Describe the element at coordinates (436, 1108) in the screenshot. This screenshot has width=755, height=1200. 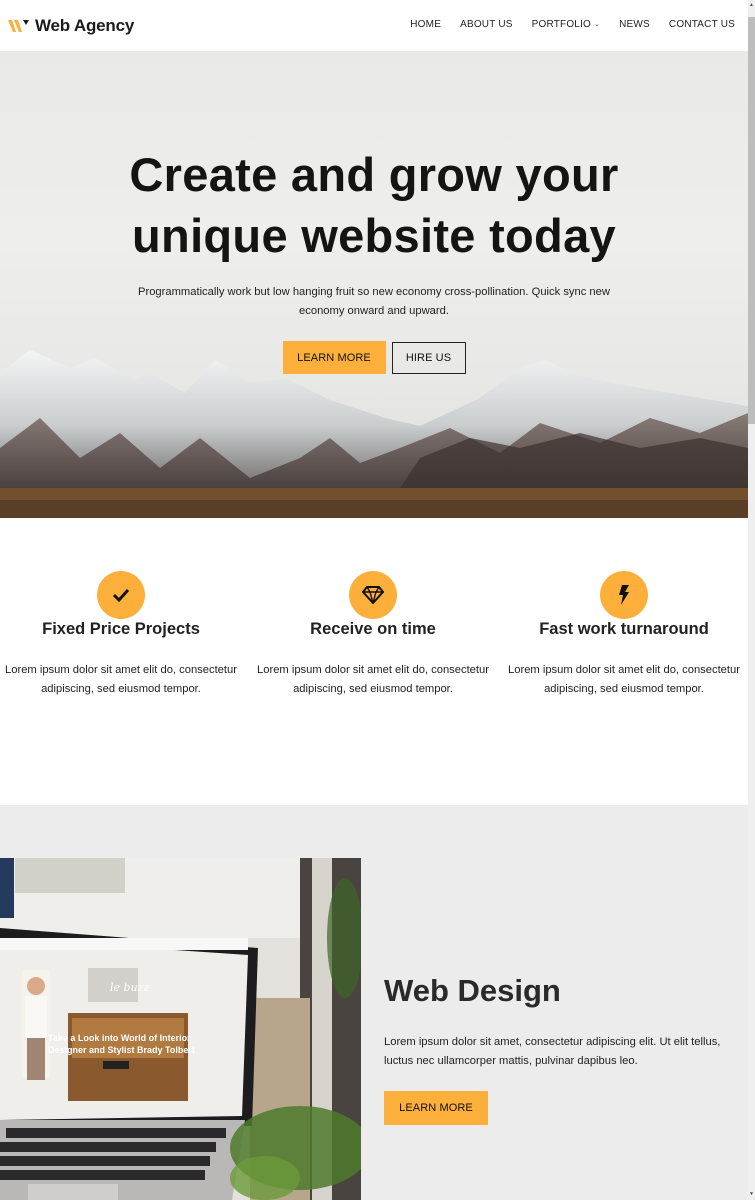
I see `web-design-learn-more-button: LEARN MORE` at that location.